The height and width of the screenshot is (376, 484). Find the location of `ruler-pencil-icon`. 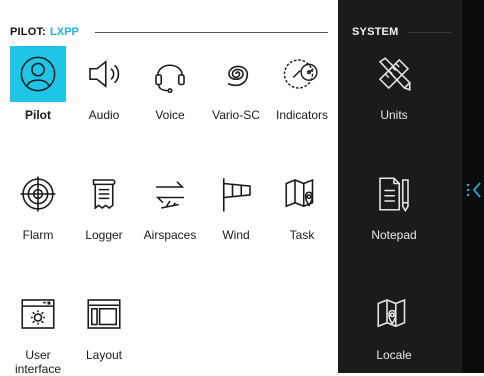

ruler-pencil-icon is located at coordinates (394, 74).